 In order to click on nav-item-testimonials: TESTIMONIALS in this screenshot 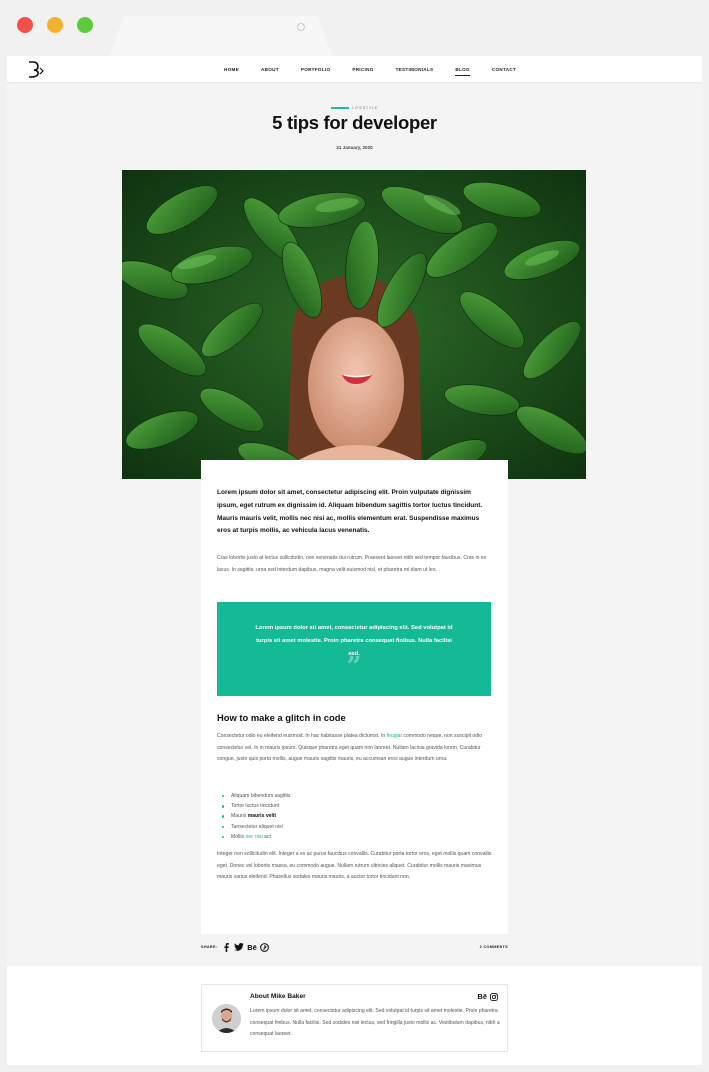, I will do `click(415, 69)`.